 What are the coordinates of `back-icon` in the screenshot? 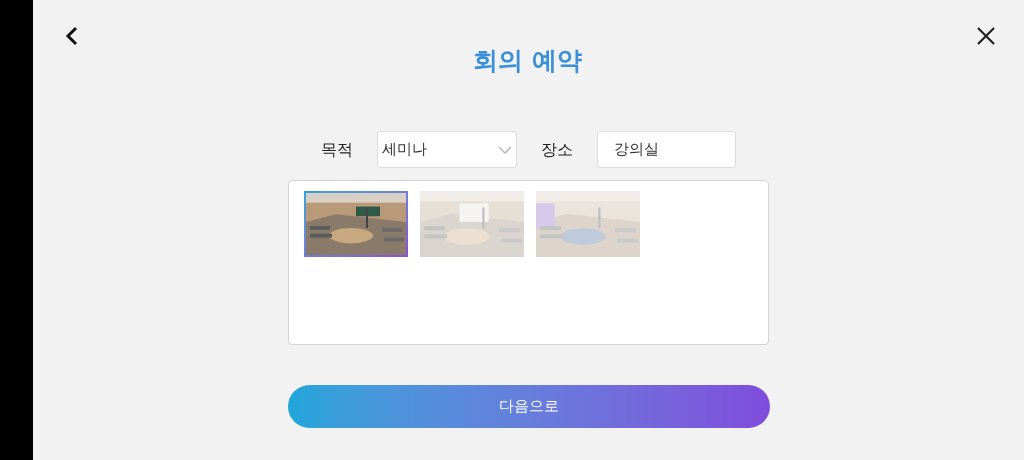 It's located at (72, 36).